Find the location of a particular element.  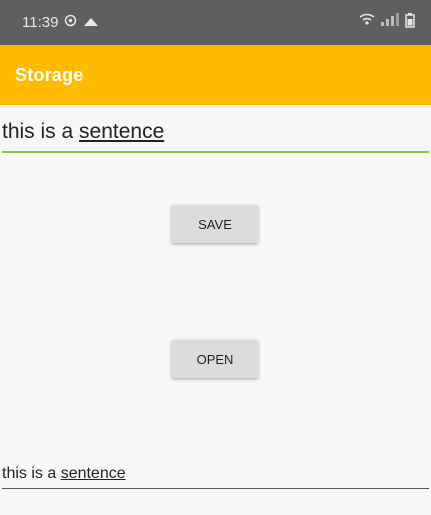

battery-icon is located at coordinates (410, 22).